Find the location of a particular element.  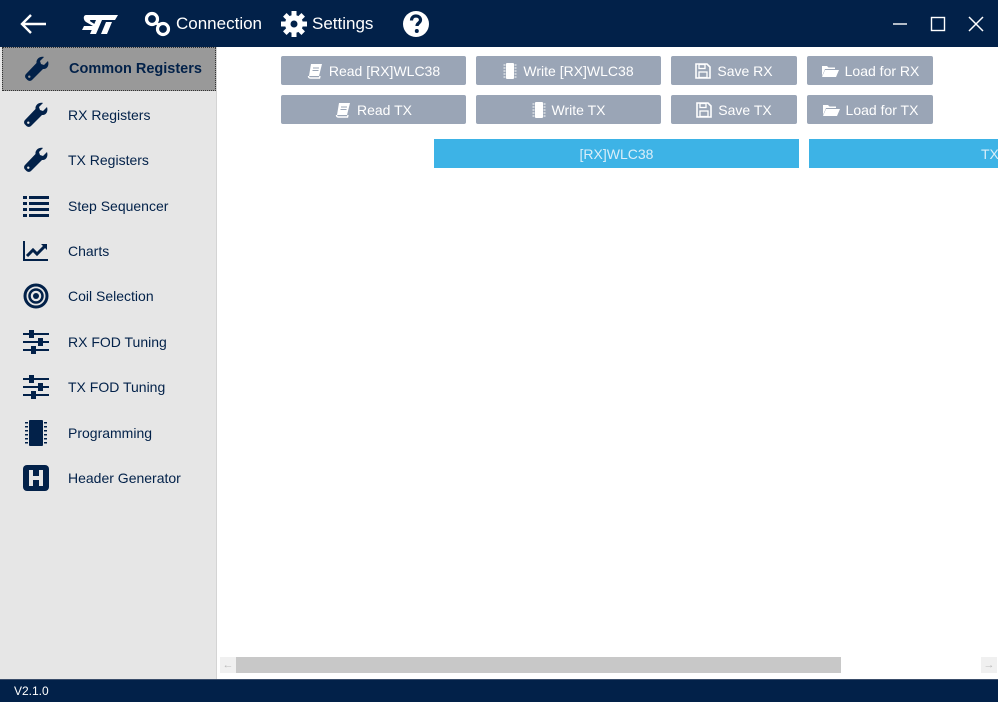

save-rx-label: Save RX is located at coordinates (745, 70).